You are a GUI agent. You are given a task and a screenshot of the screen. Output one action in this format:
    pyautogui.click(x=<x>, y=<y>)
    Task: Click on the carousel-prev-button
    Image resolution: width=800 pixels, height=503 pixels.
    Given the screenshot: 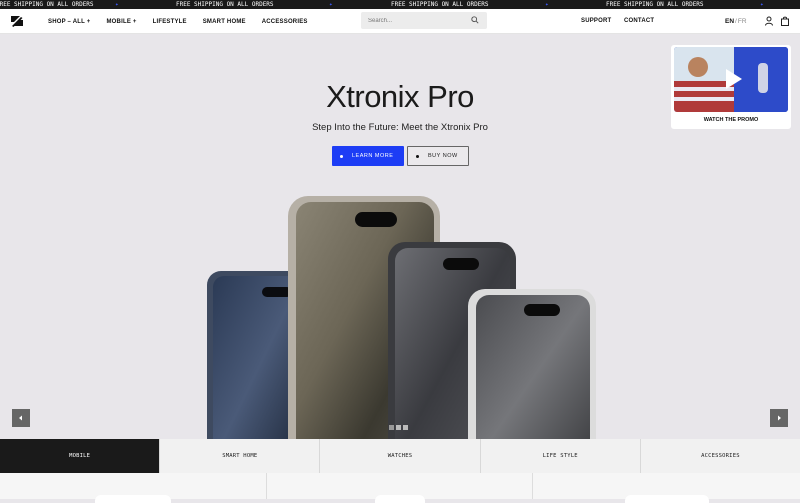 What is the action you would take?
    pyautogui.click(x=21, y=418)
    